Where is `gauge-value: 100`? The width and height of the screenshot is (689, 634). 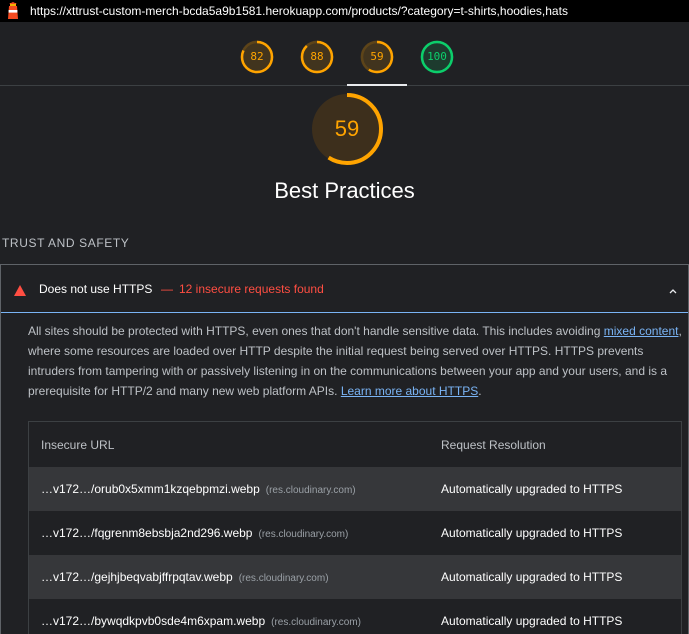
gauge-value: 100 is located at coordinates (437, 56).